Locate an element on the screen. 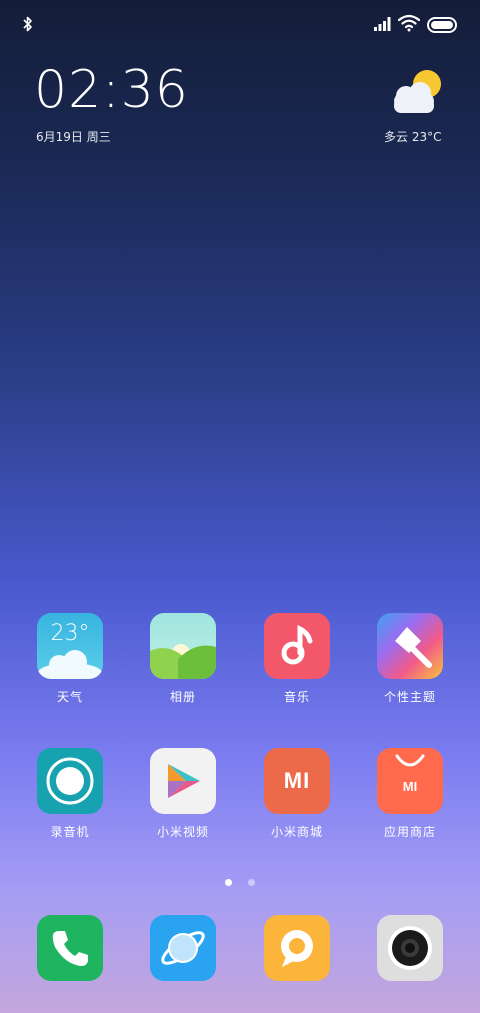 Image resolution: width=480 pixels, height=1013 pixels. app-label: 音乐 is located at coordinates (296, 697).